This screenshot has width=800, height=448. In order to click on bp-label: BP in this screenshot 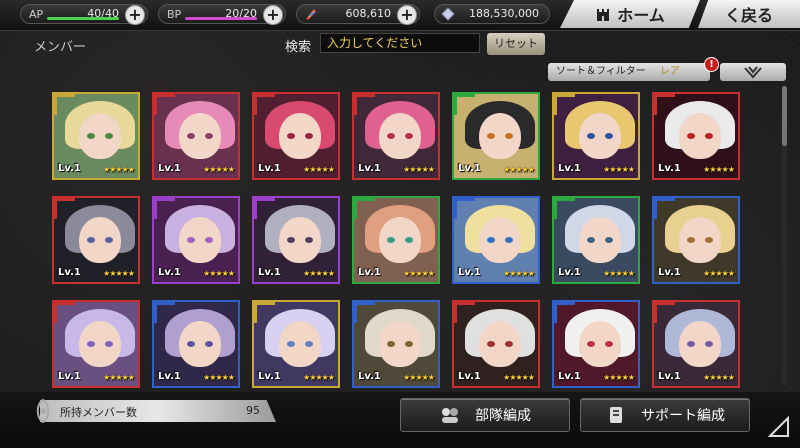, I will do `click(174, 14)`.